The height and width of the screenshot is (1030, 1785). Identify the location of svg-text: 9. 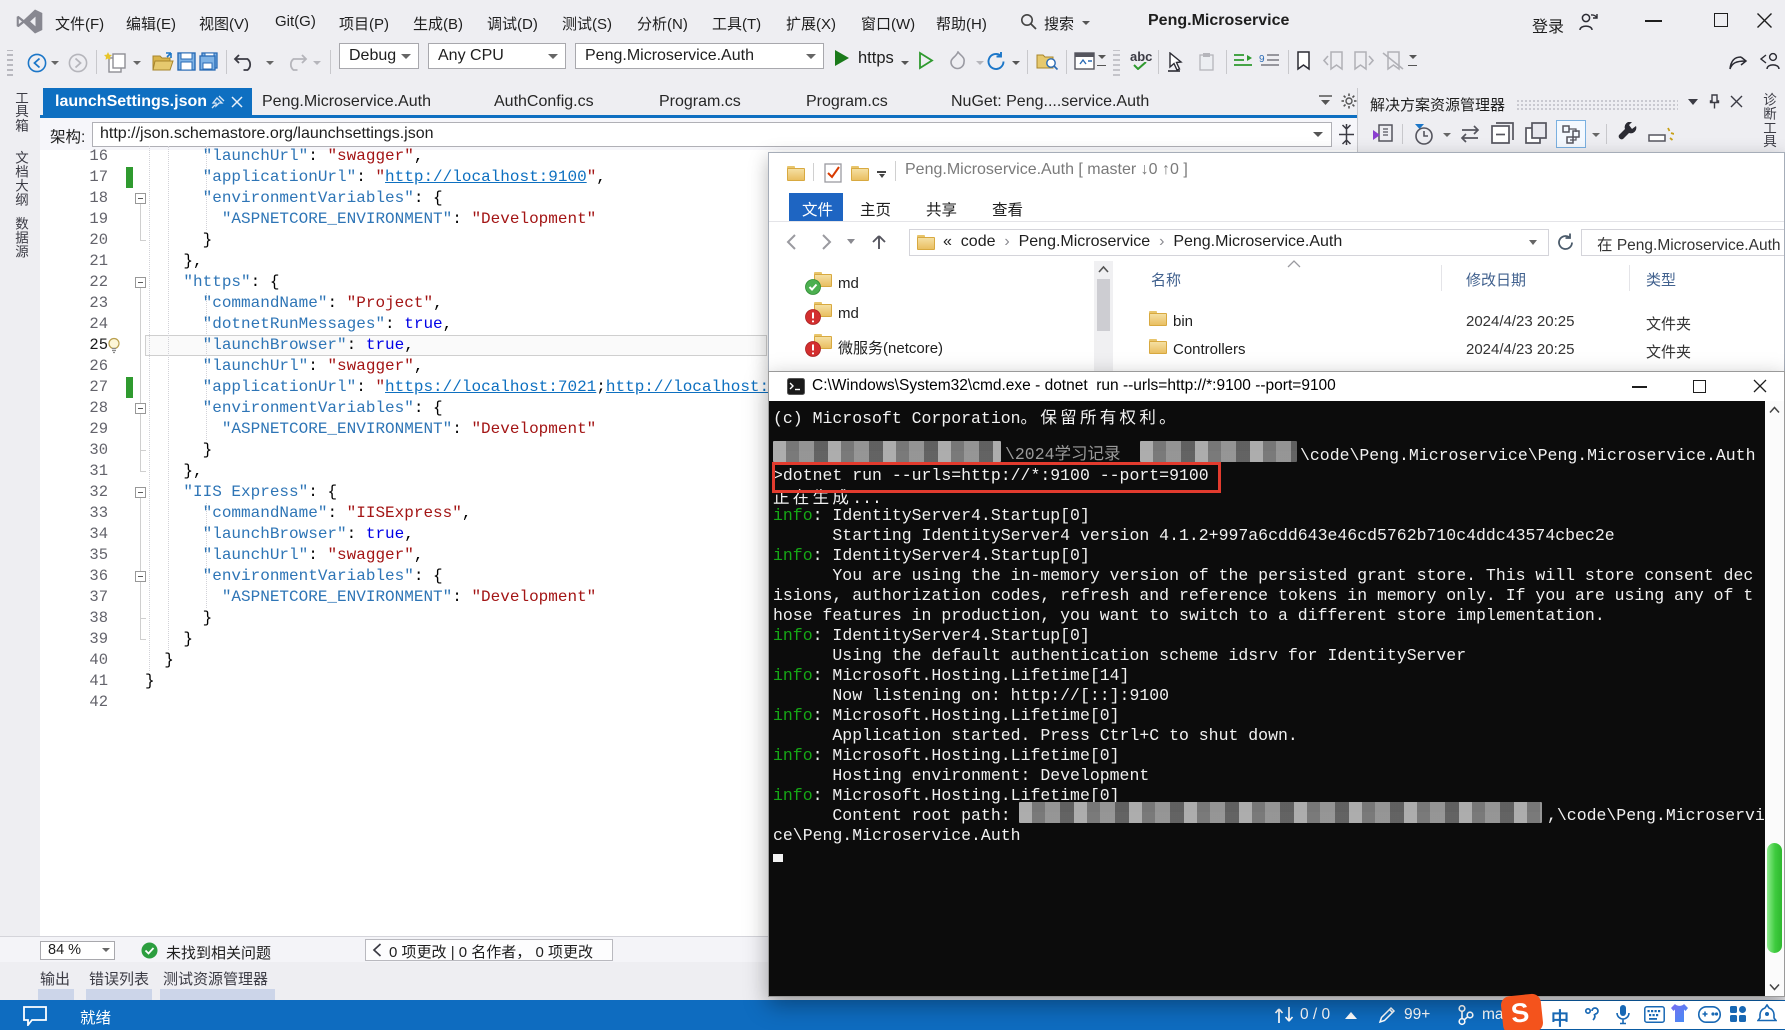
(1262, 59).